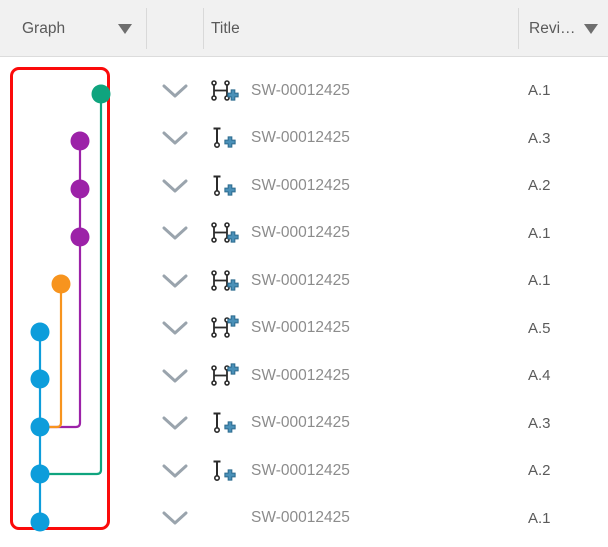 This screenshot has width=608, height=547. Describe the element at coordinates (125, 28) in the screenshot. I see `sort-desc-caret-graph-icon` at that location.